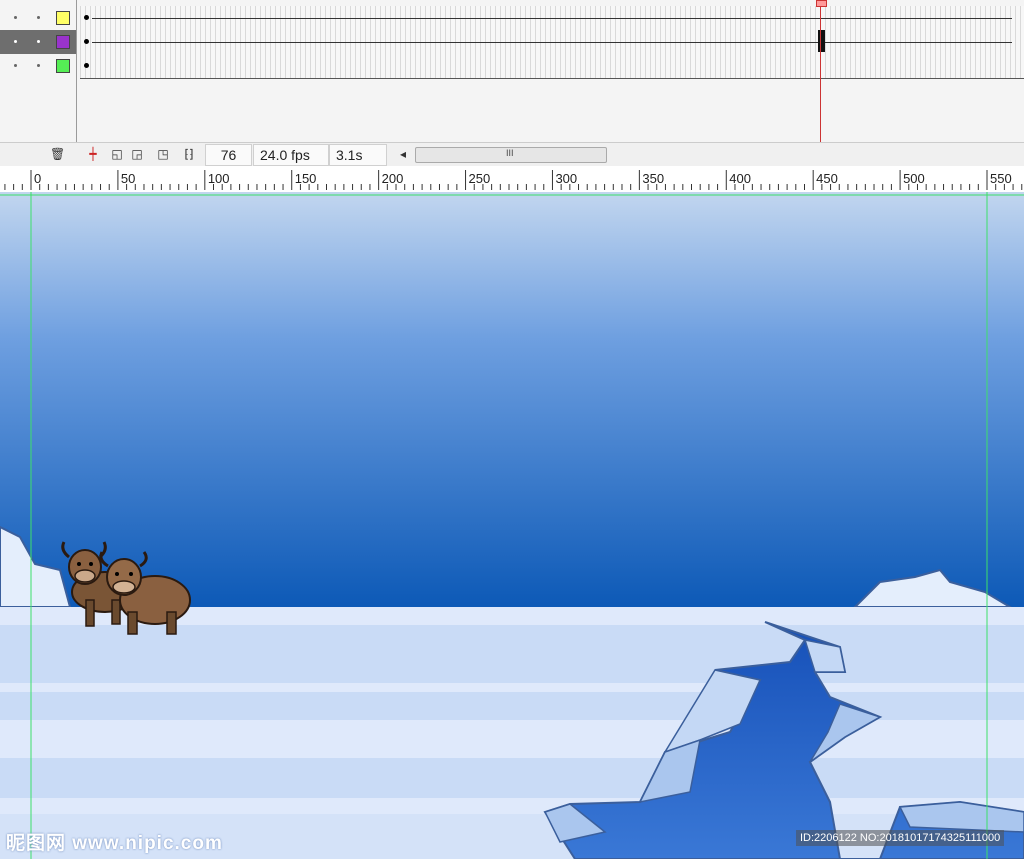  Describe the element at coordinates (900, 838) in the screenshot. I see `watermark-id: ID:2206122 NO:20181017174325111000` at that location.